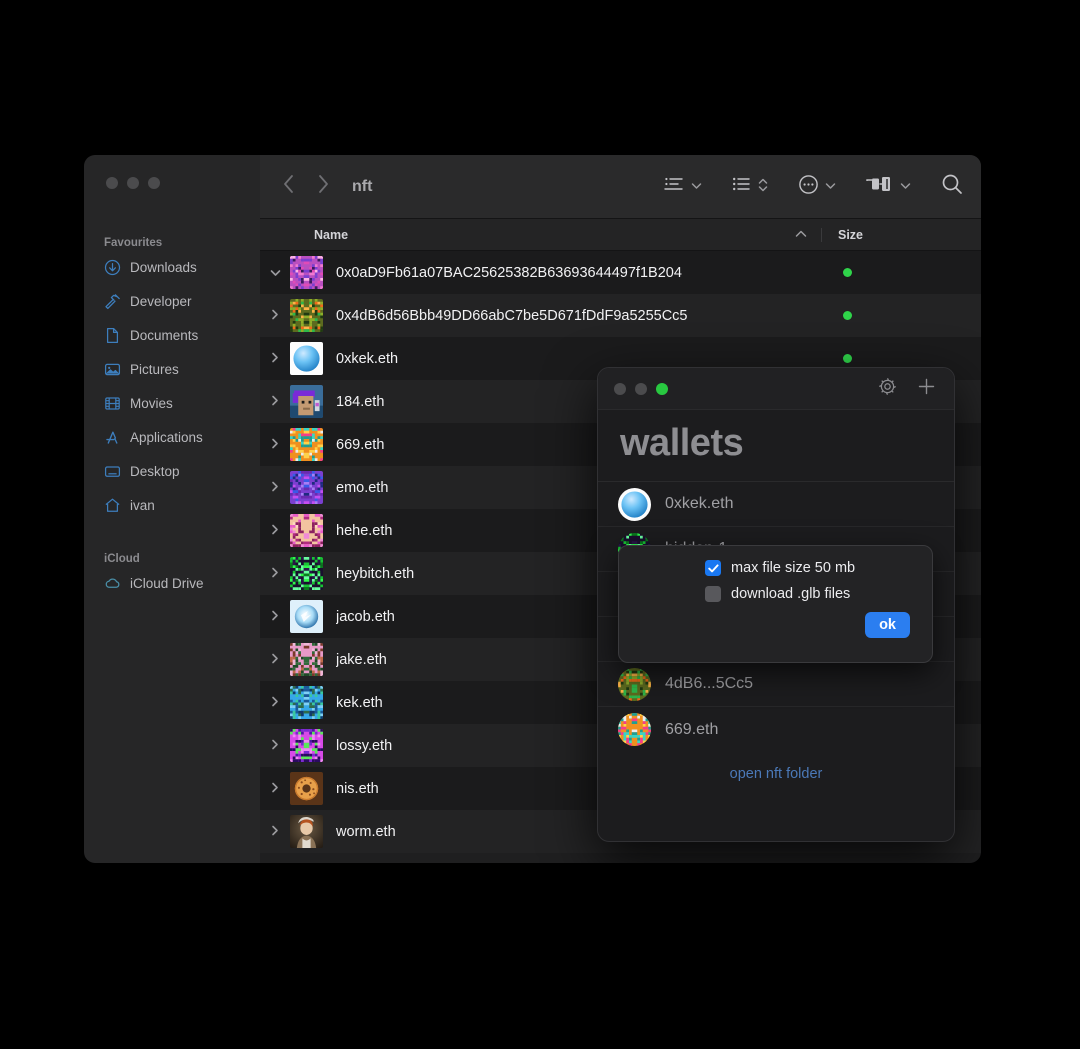 The height and width of the screenshot is (1049, 1080). I want to click on search-button, so click(952, 186).